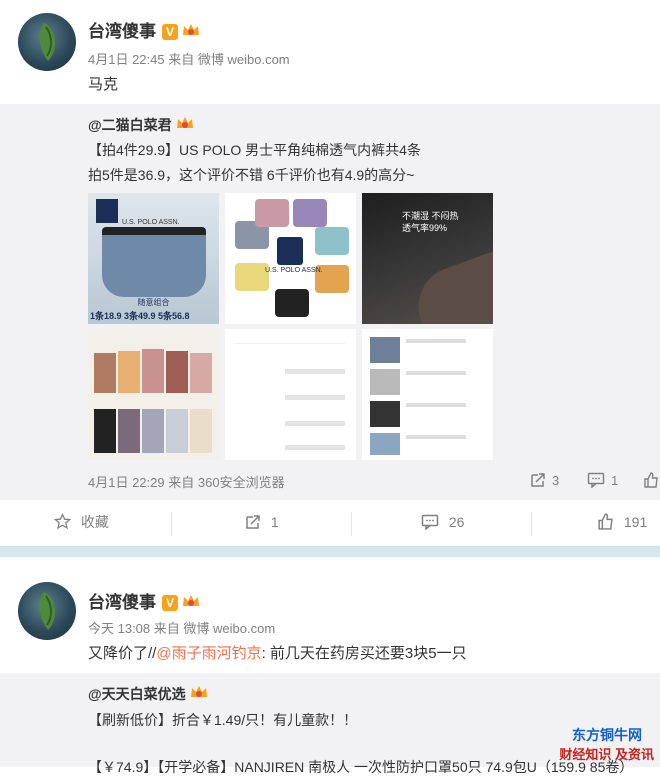 The image size is (660, 777). I want to click on repost-forward-count: 3, so click(544, 480).